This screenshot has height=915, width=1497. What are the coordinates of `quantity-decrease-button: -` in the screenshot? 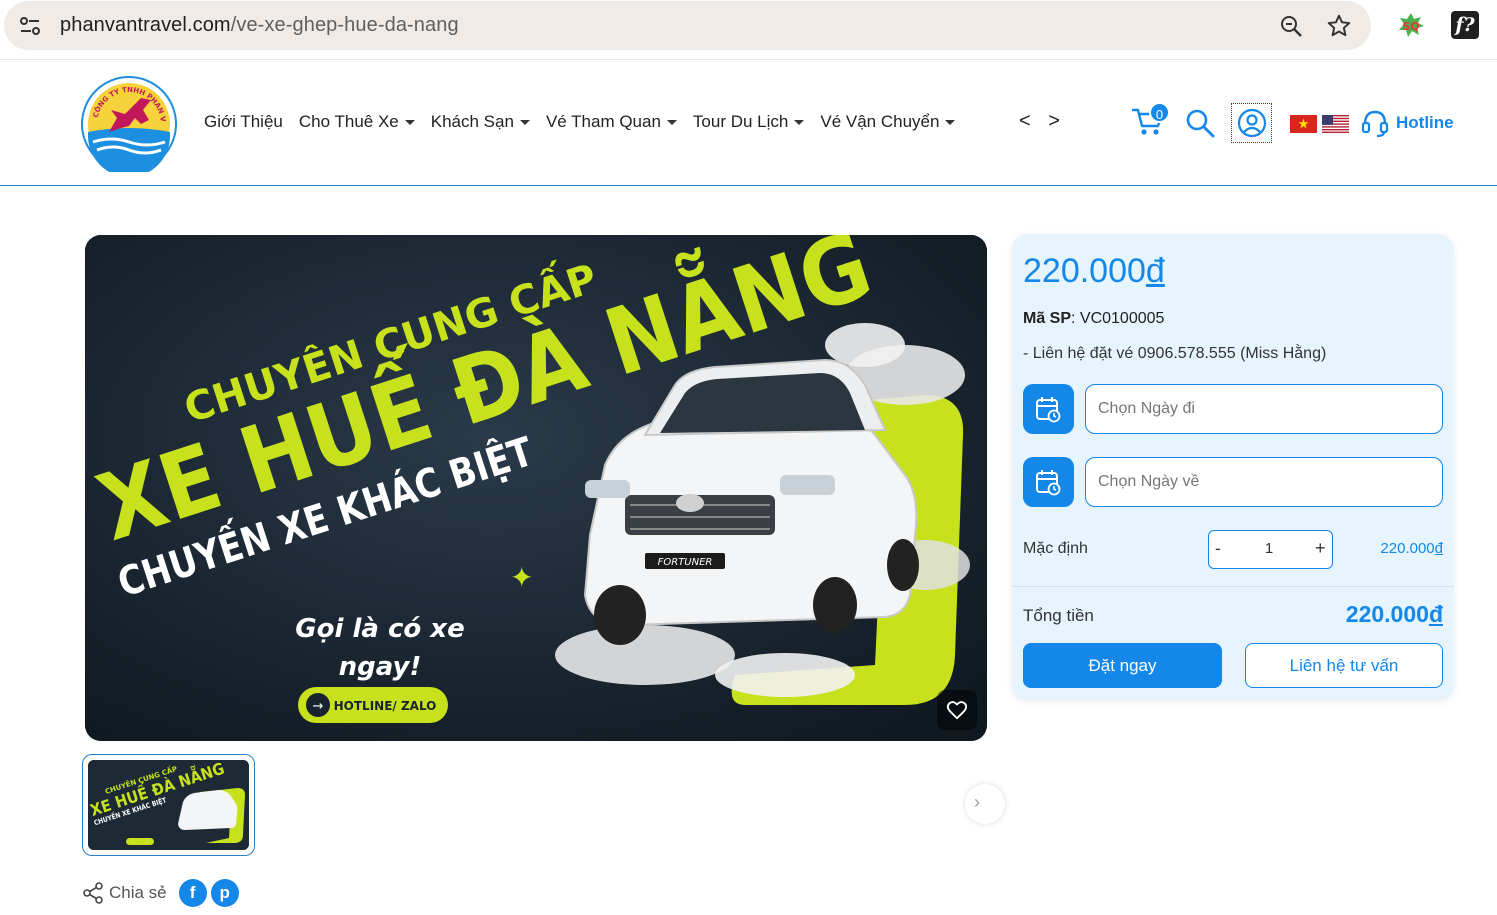 It's located at (1218, 549).